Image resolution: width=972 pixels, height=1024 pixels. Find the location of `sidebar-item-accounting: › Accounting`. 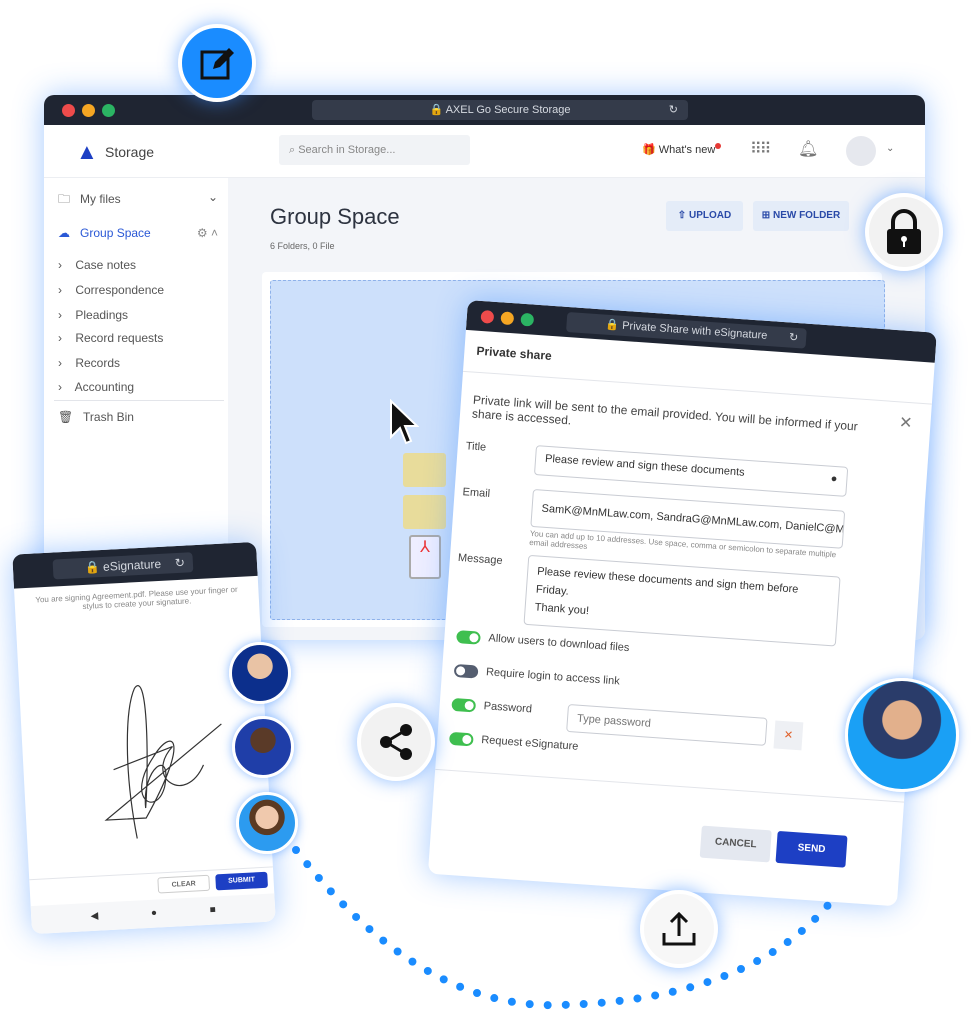

sidebar-item-accounting: › Accounting is located at coordinates (96, 387).